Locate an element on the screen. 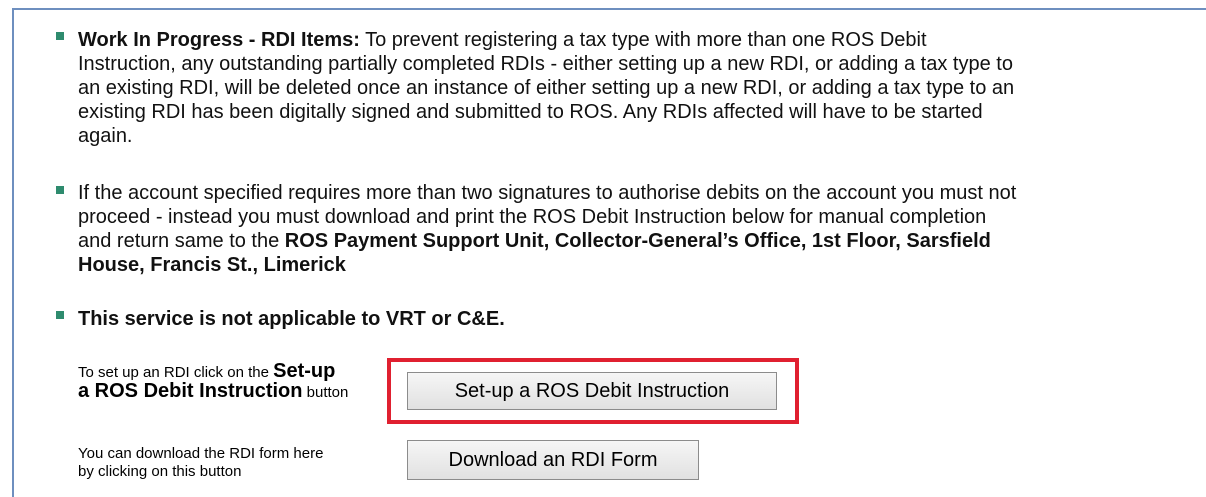 This screenshot has height=497, width=1206. notice-text: and return same to the is located at coordinates (181, 241).